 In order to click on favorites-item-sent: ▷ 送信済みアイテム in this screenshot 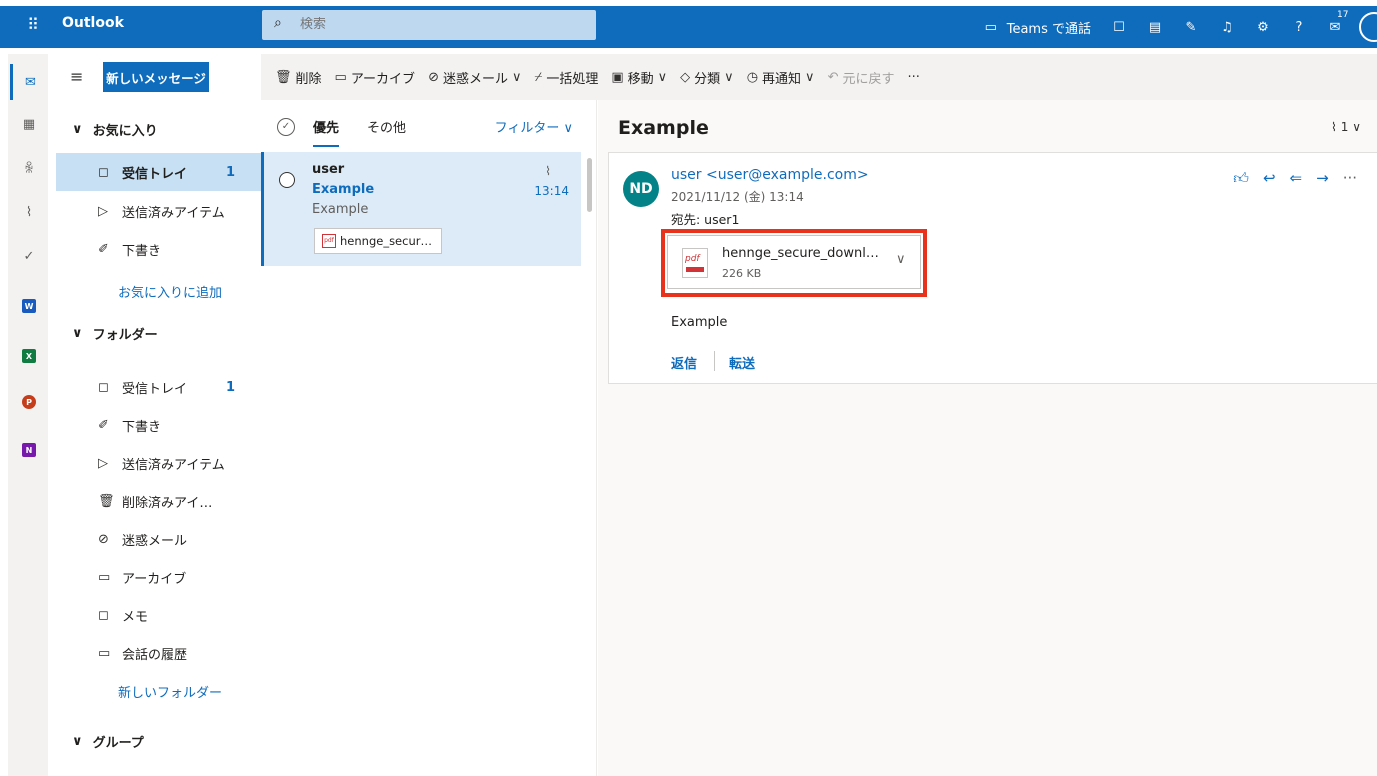, I will do `click(158, 211)`.